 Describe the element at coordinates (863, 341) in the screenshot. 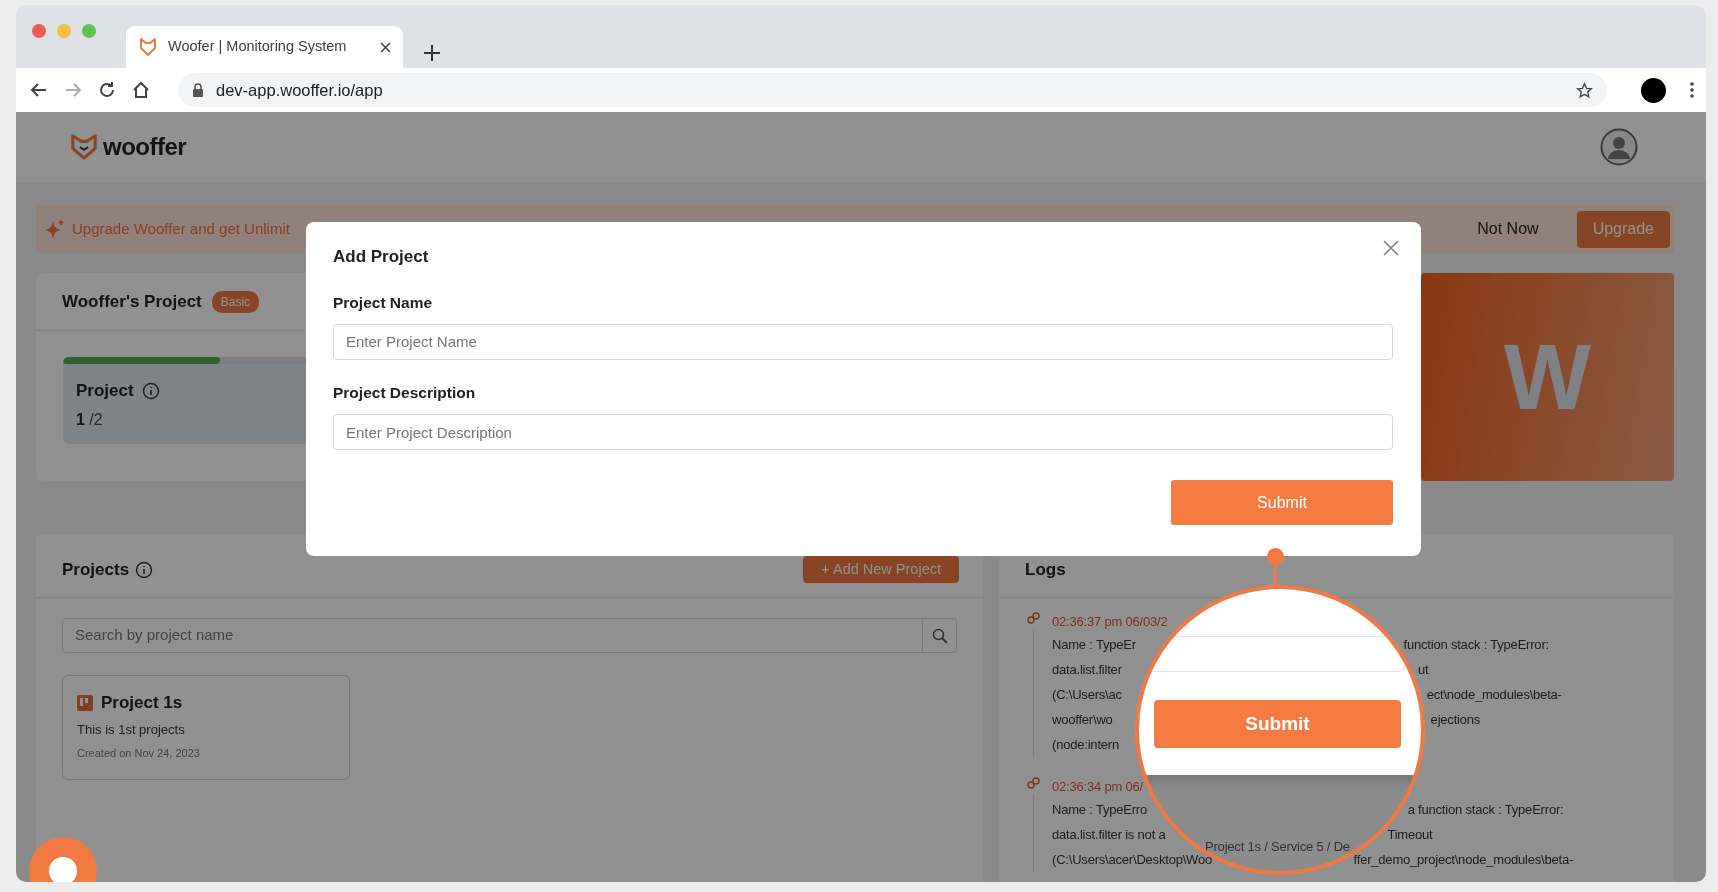

I see `input-field: Enter Project Name` at that location.